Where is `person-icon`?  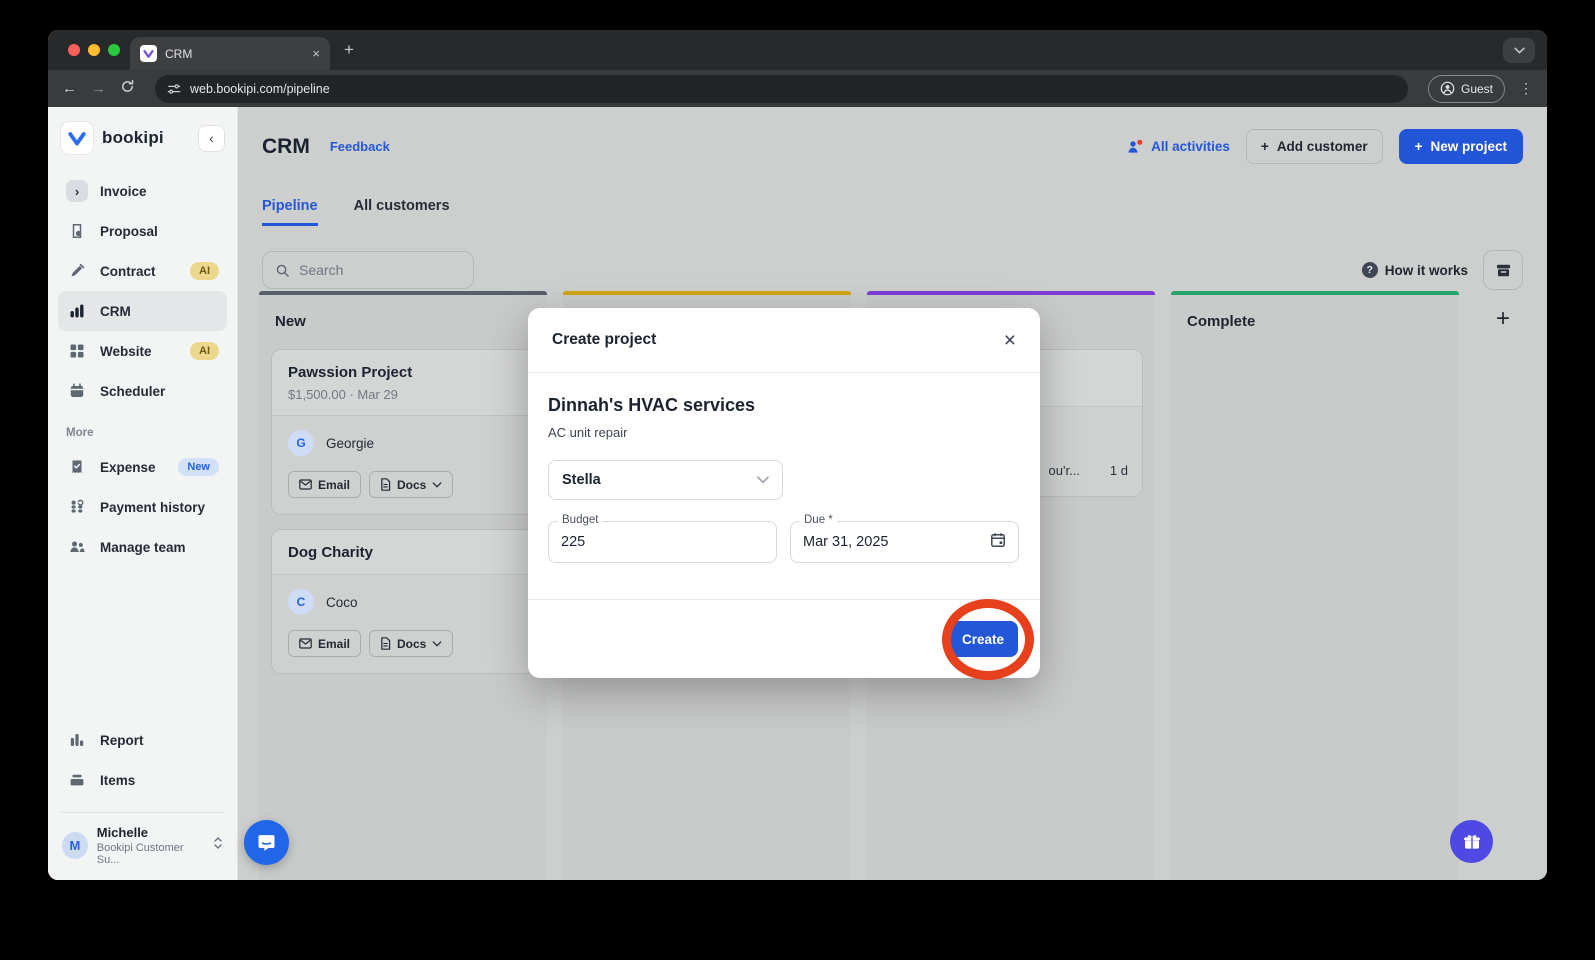 person-icon is located at coordinates (1447, 88).